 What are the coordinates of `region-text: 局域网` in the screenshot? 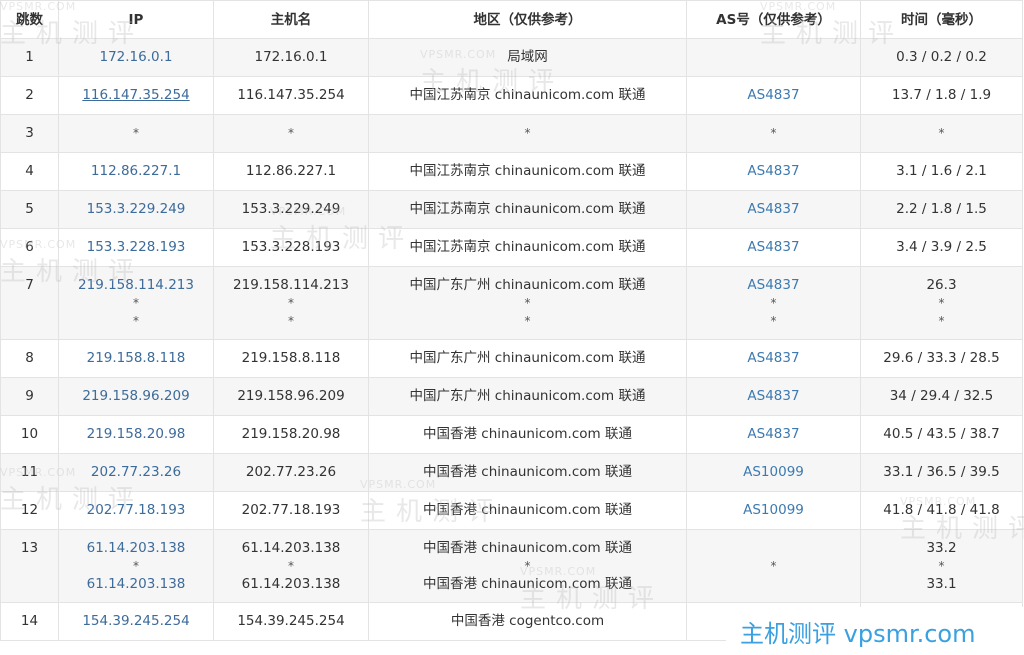 It's located at (527, 57).